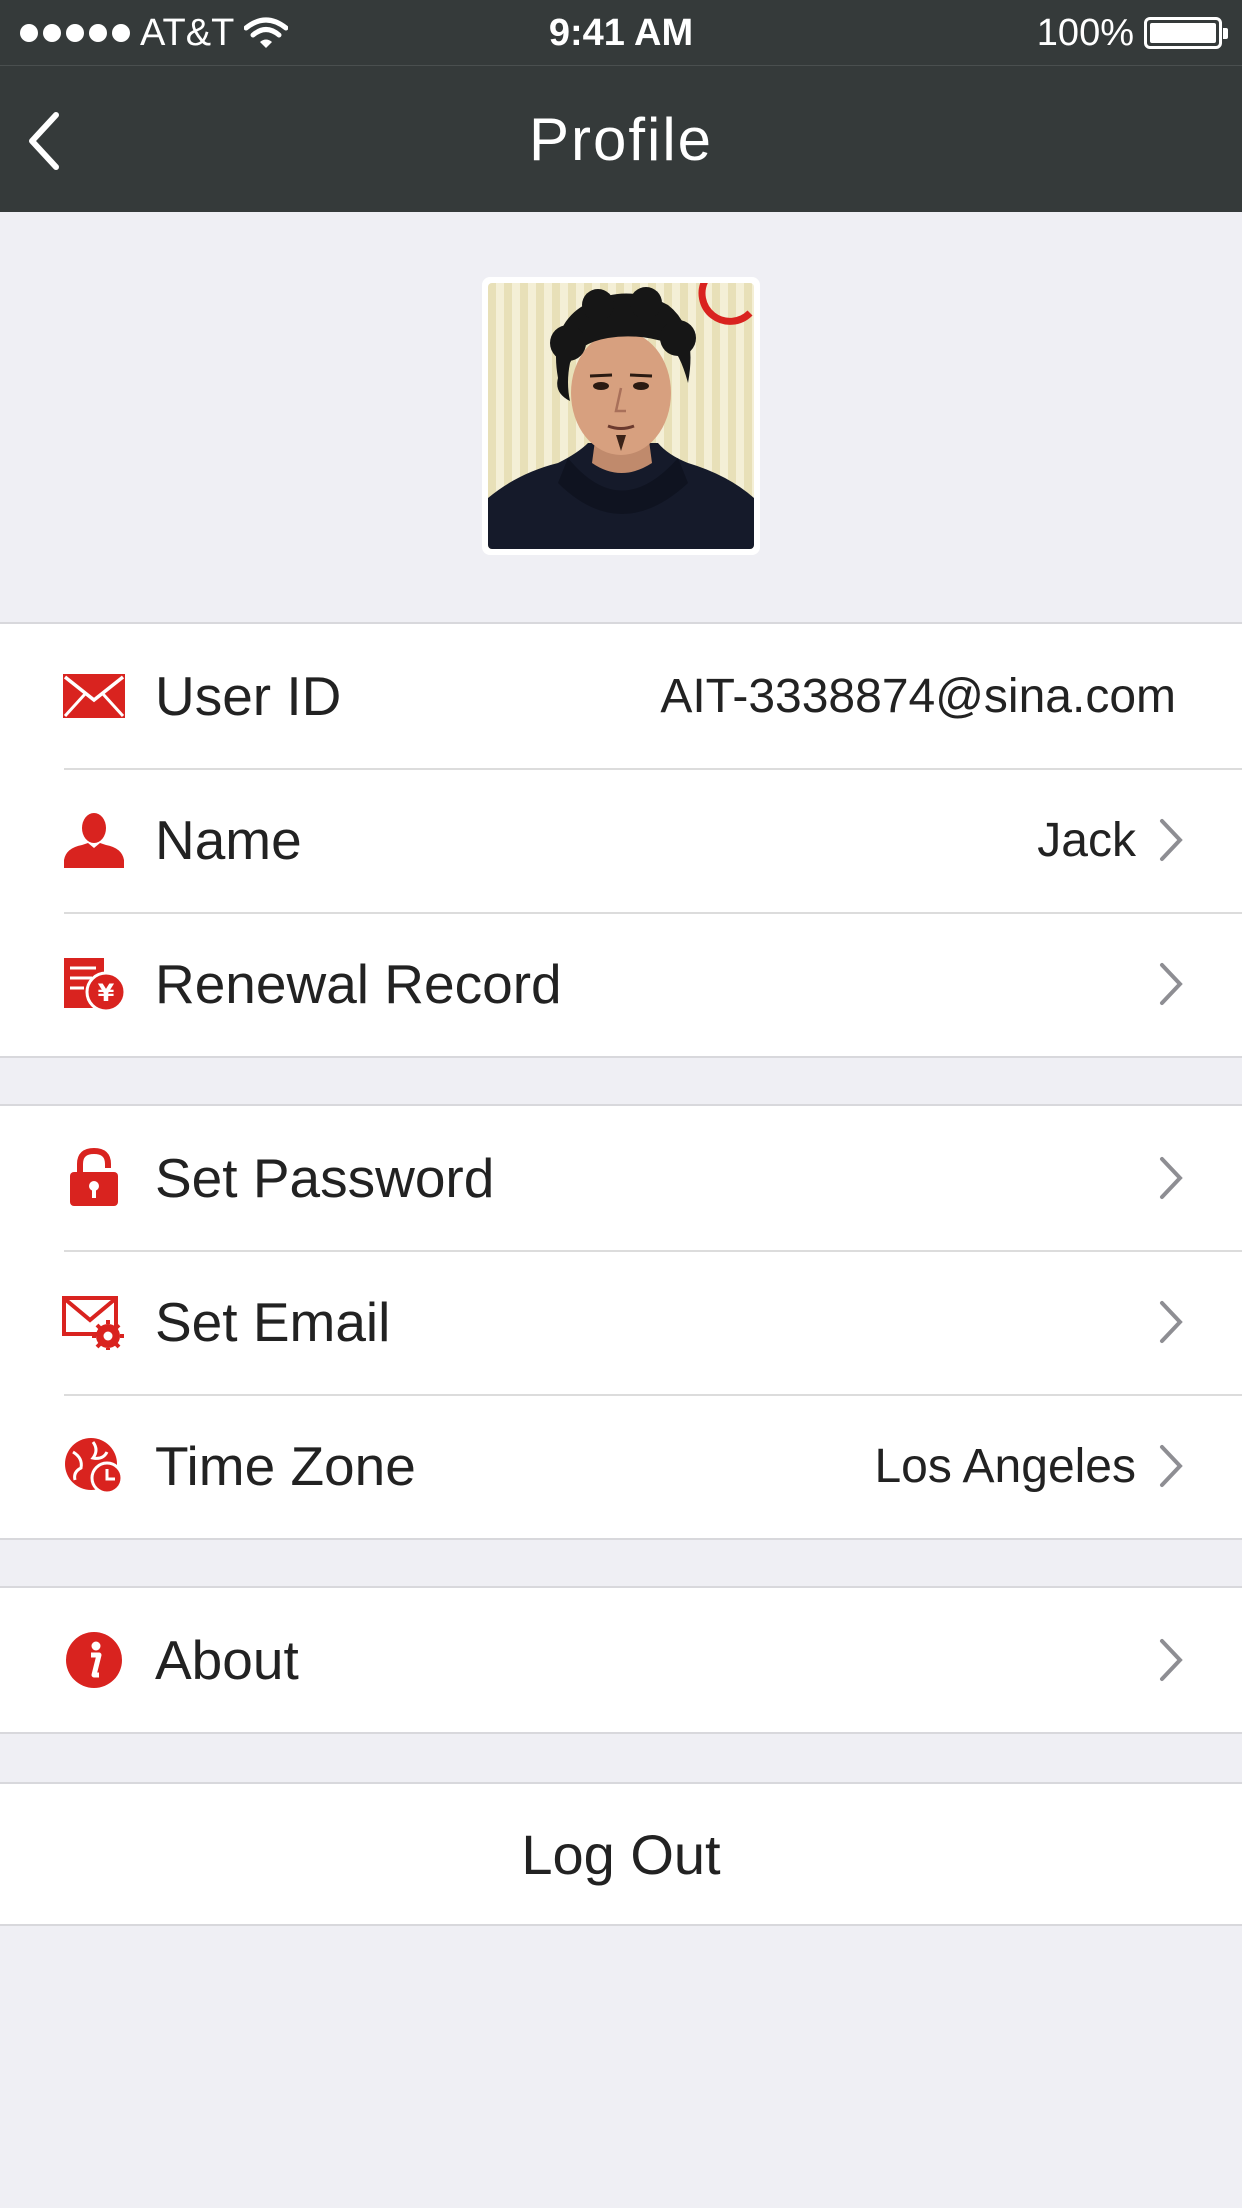 The image size is (1242, 2208). What do you see at coordinates (621, 1466) in the screenshot?
I see `time-zone-row: Time Zone Los Angeles` at bounding box center [621, 1466].